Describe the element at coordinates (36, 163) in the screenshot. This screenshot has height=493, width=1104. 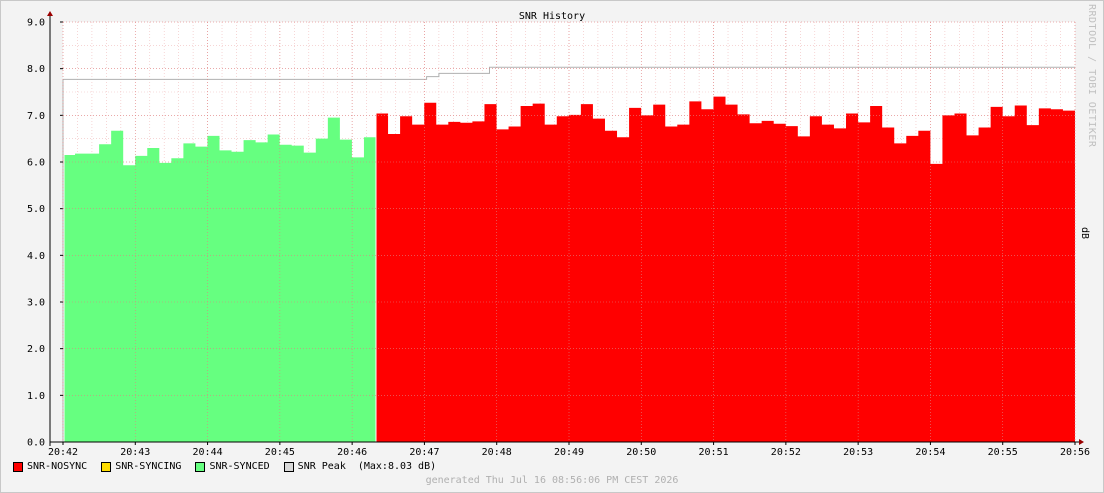
I see `y-tick-label: 6.0` at that location.